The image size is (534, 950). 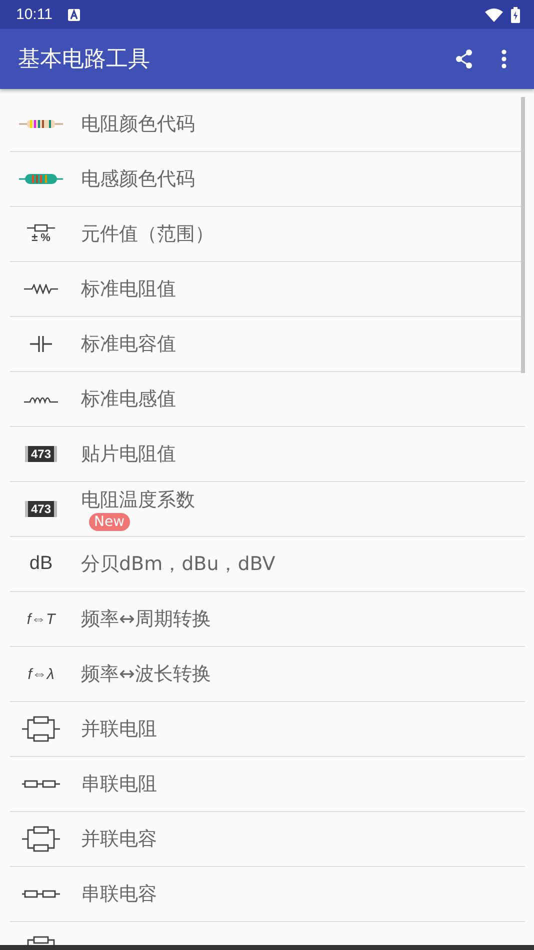 What do you see at coordinates (74, 14) in the screenshot?
I see `notification-icon` at bounding box center [74, 14].